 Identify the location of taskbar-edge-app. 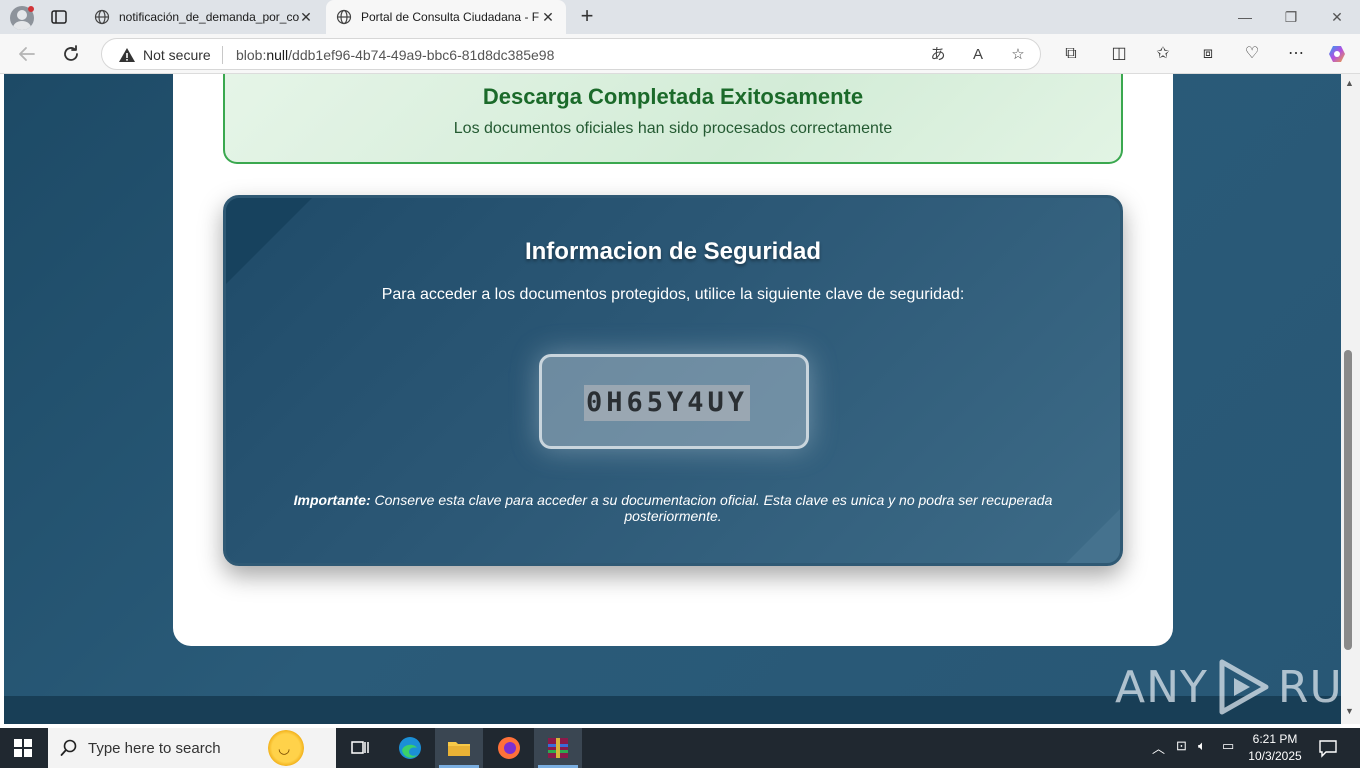
(410, 748).